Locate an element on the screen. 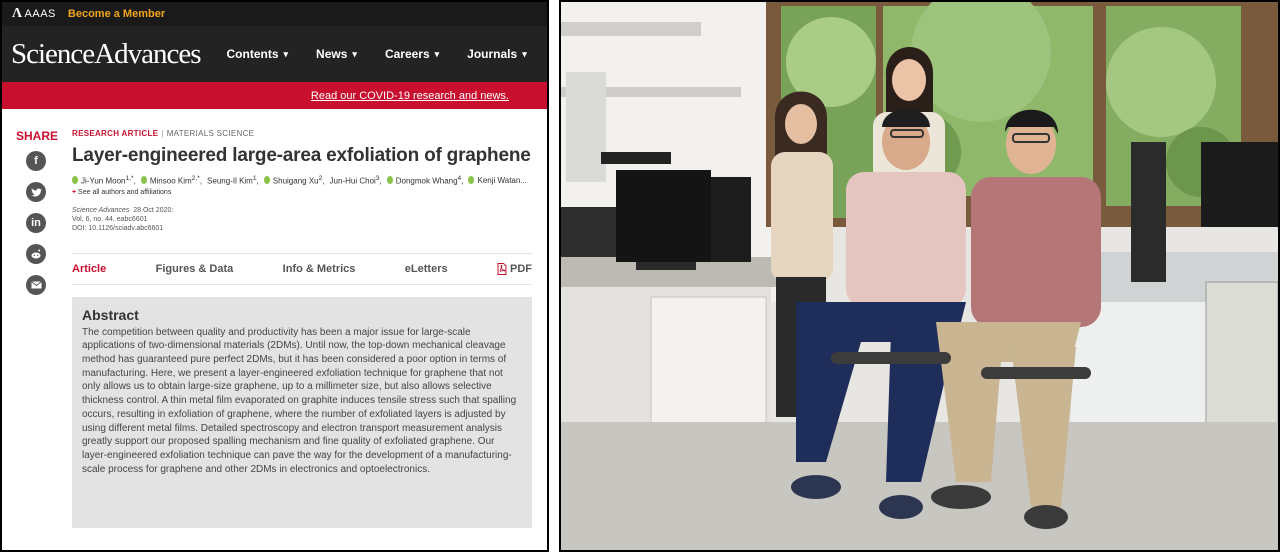 This screenshot has height=552, width=1280. share-label: SHARE is located at coordinates (37, 136).